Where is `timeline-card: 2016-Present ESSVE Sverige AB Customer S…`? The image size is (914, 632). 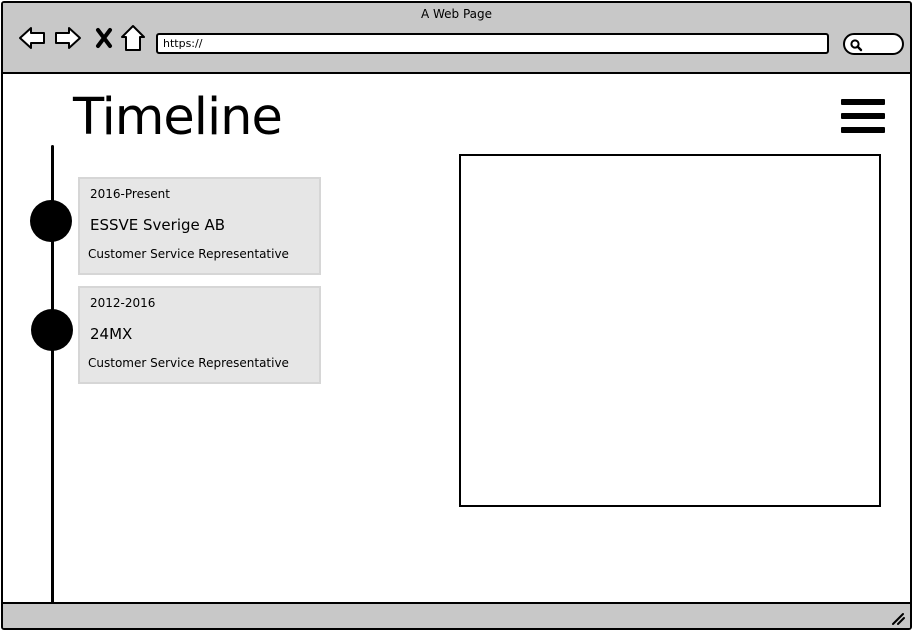
timeline-card: 2016-Present ESSVE Sverige AB Customer S… is located at coordinates (199, 226).